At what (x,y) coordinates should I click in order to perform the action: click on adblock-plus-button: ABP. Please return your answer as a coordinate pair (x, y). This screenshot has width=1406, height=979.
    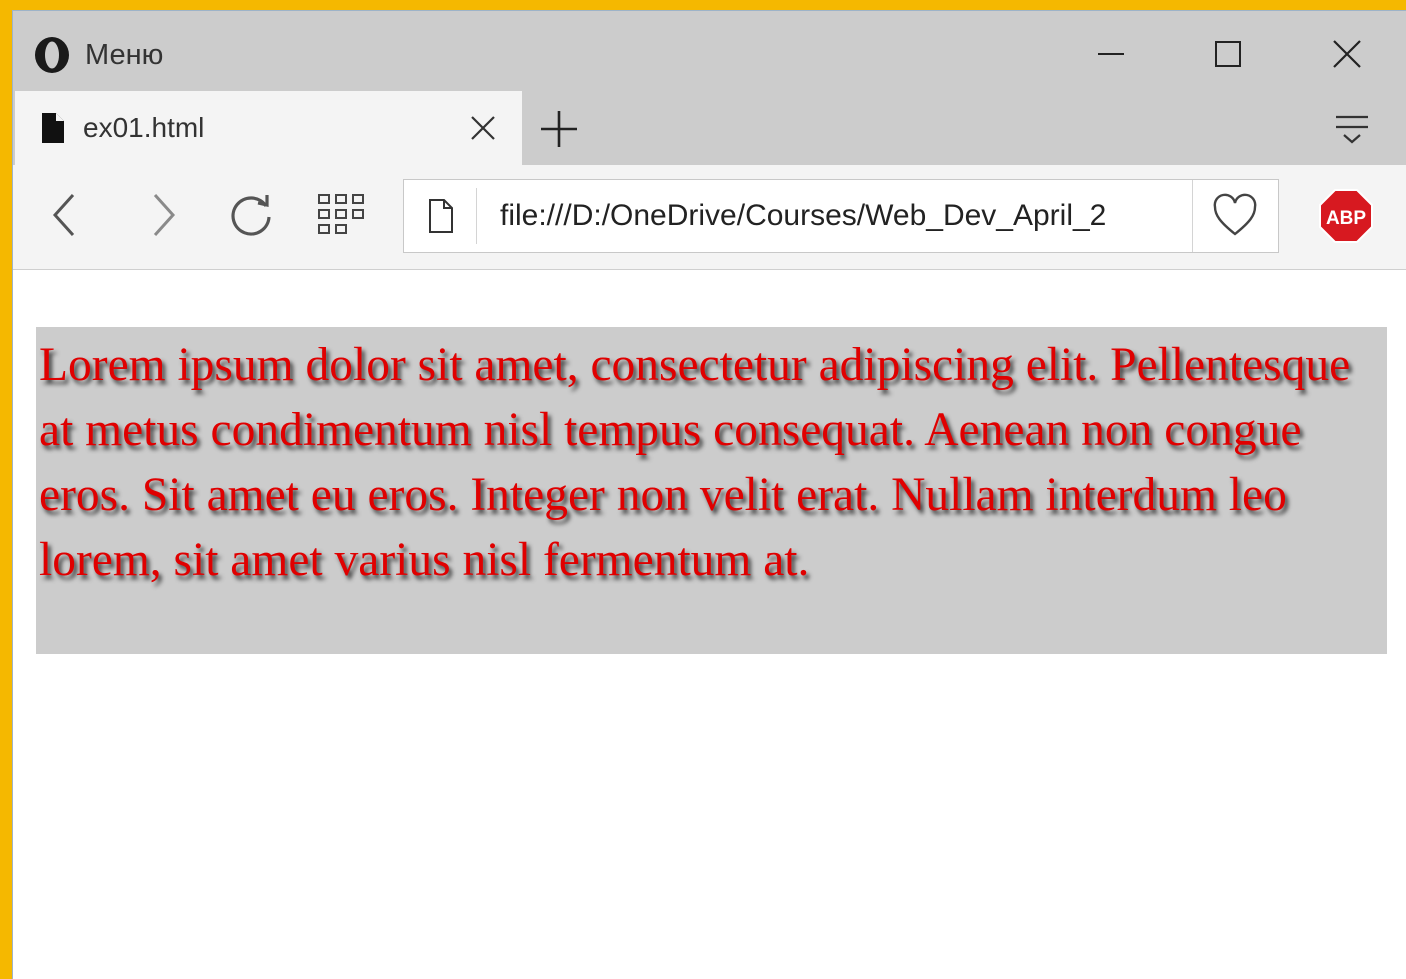
    Looking at the image, I should click on (1346, 216).